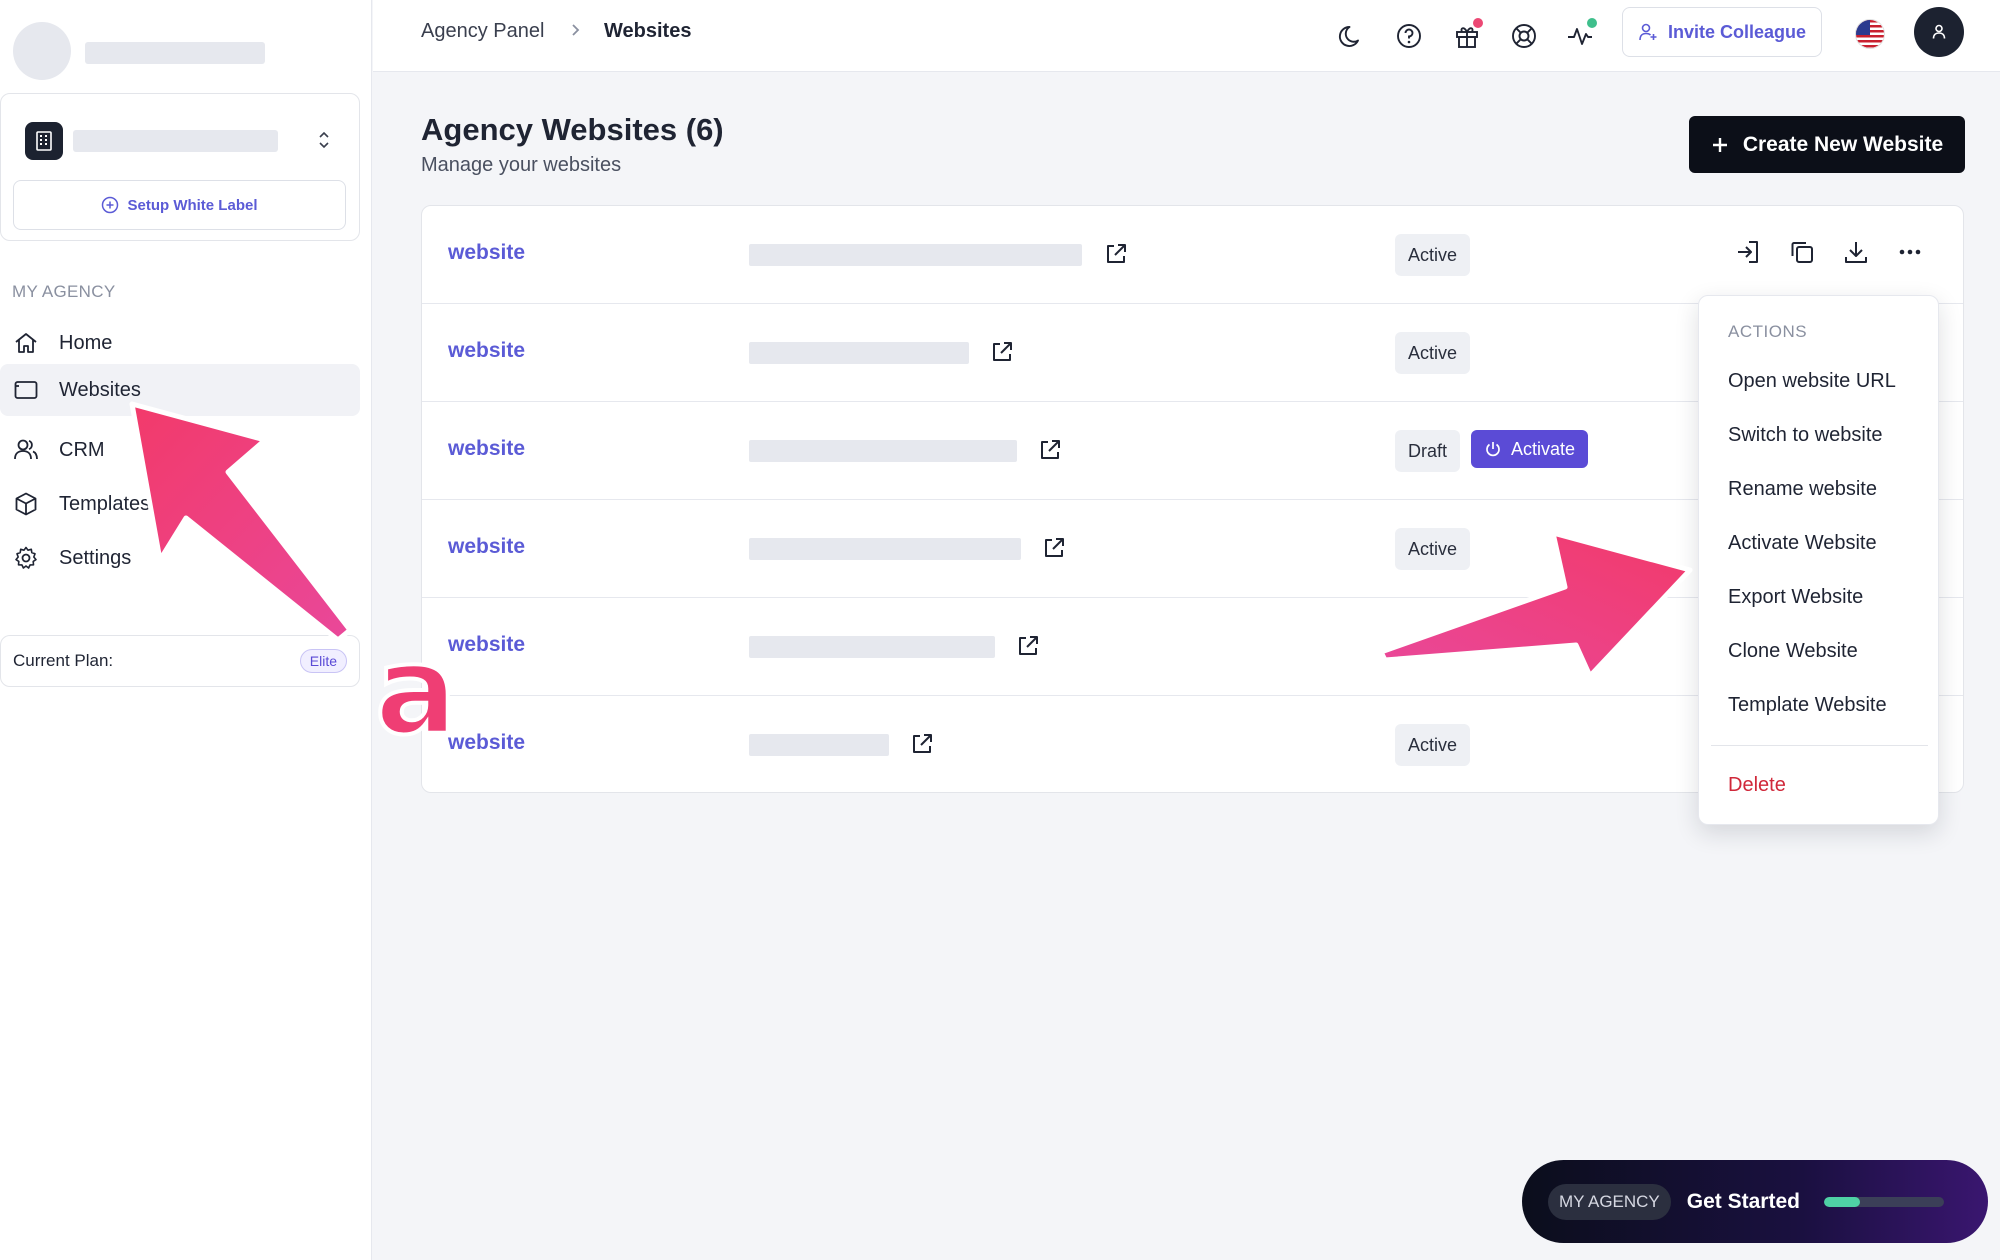 This screenshot has width=2000, height=1260. What do you see at coordinates (1409, 36) in the screenshot?
I see `help-icon` at bounding box center [1409, 36].